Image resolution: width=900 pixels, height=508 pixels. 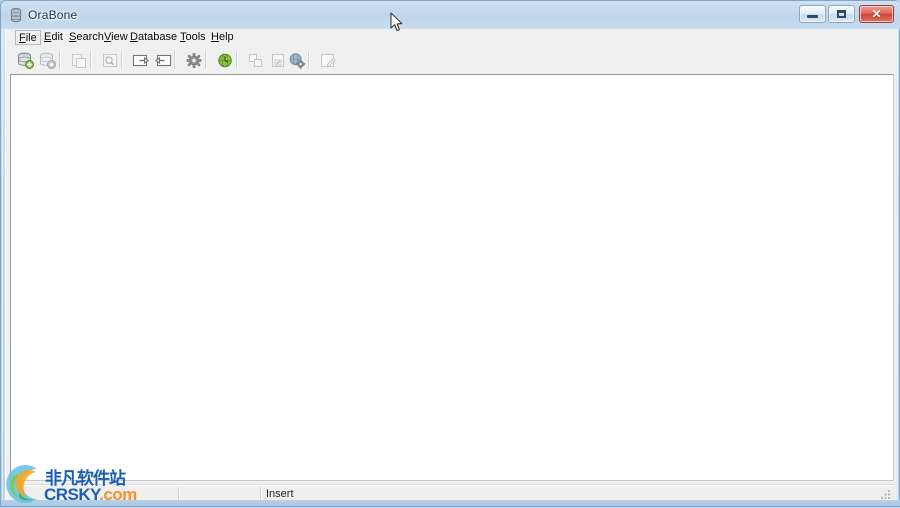 What do you see at coordinates (222, 37) in the screenshot?
I see `menu-item-help: Help` at bounding box center [222, 37].